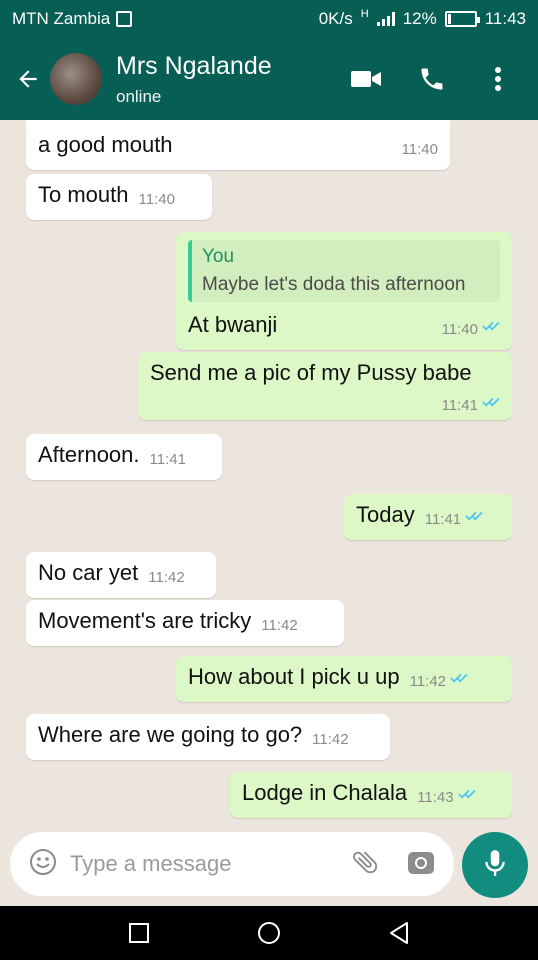 The image size is (538, 960). What do you see at coordinates (194, 65) in the screenshot?
I see `contact-name: Mrs Ngalande` at bounding box center [194, 65].